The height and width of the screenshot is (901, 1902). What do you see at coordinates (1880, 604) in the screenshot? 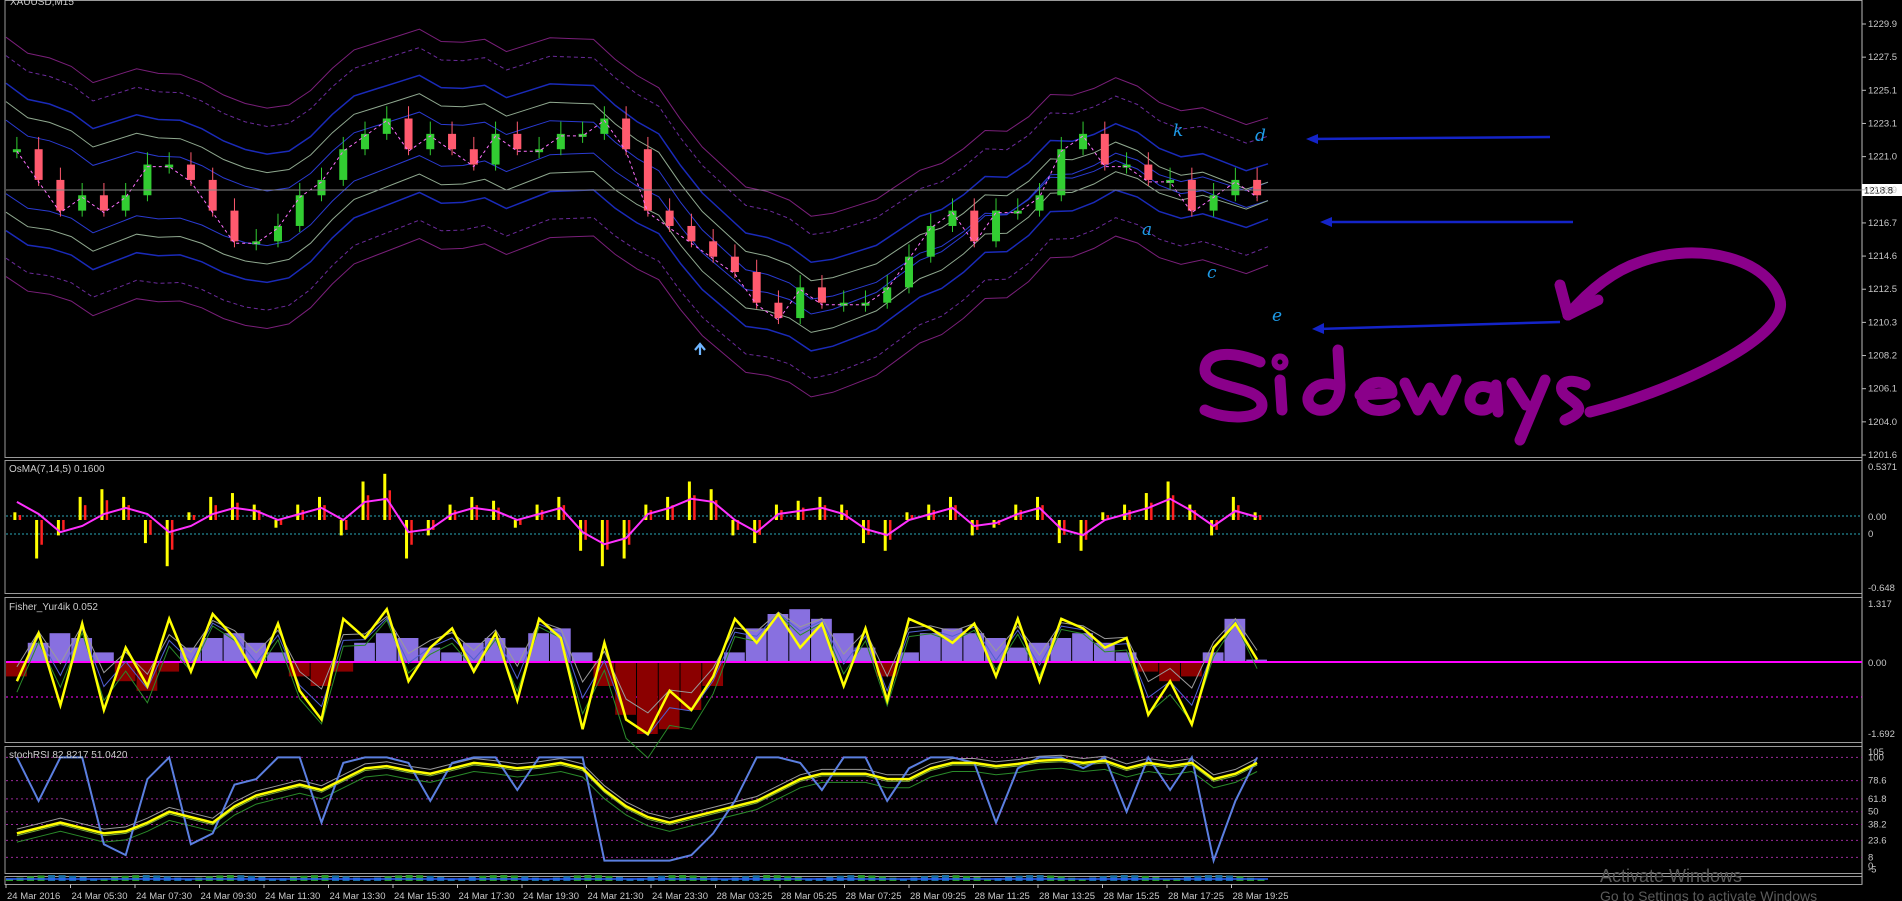
I see `fisher-tick-label: 1.317` at bounding box center [1880, 604].